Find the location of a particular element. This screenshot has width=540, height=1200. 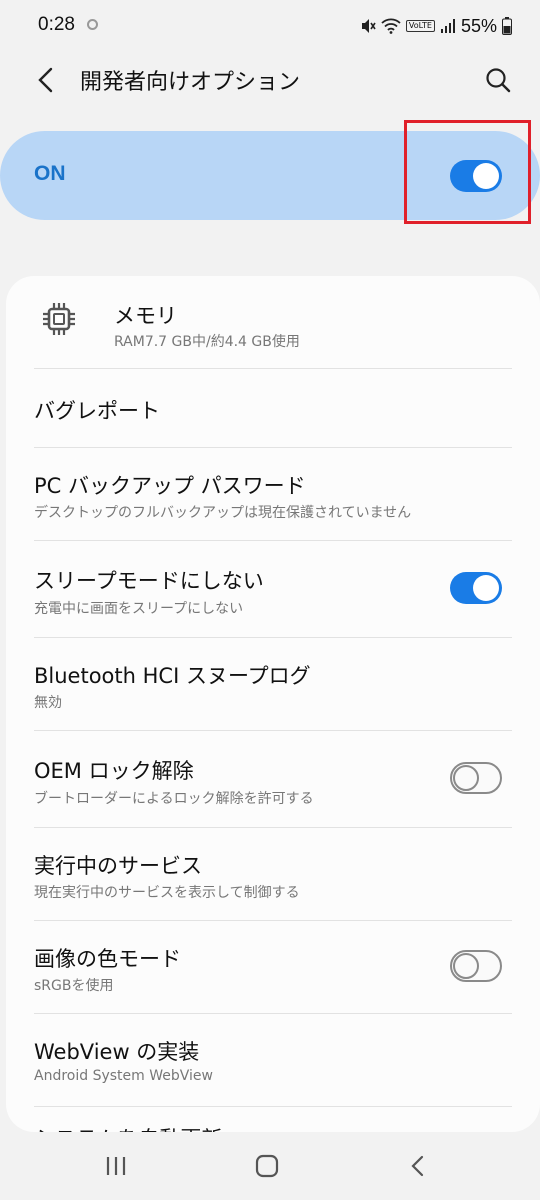

search-icon is located at coordinates (498, 80).